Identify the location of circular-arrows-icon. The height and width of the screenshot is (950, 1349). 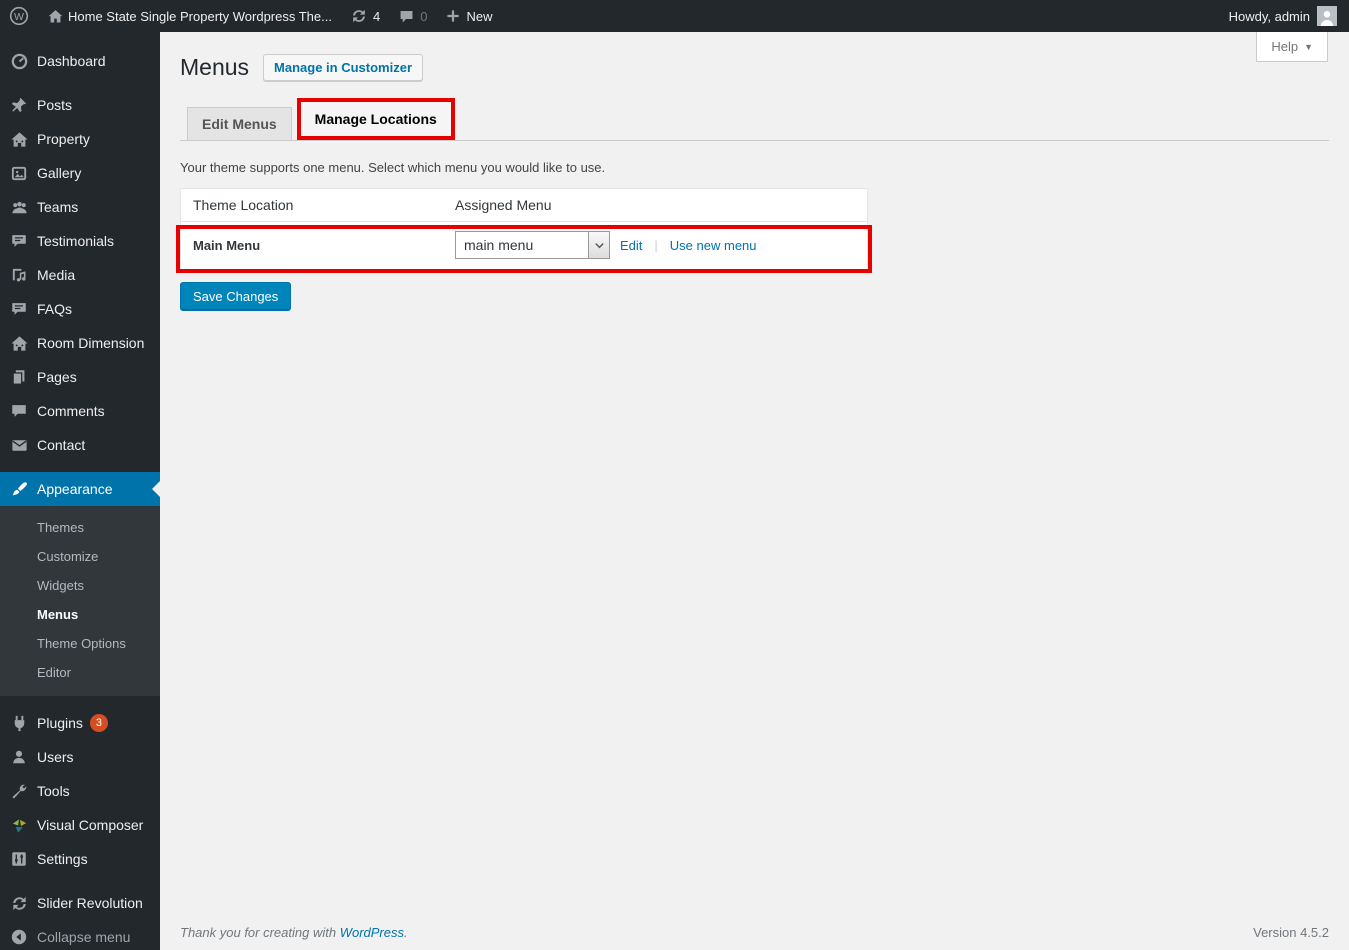
(19, 903).